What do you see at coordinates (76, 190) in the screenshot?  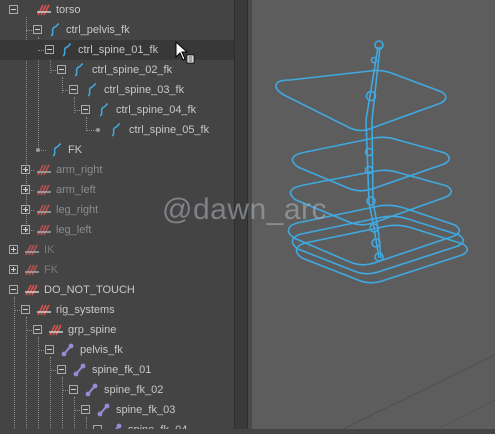 I see `outliner-label: arm_left` at bounding box center [76, 190].